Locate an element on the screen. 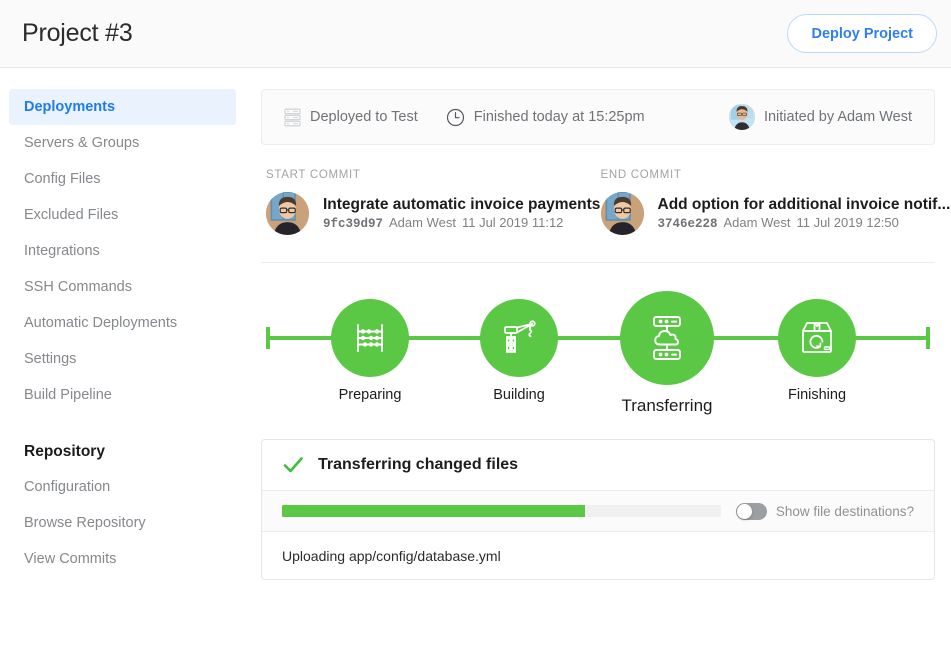  step-transferring: Transferring is located at coordinates (667, 346).